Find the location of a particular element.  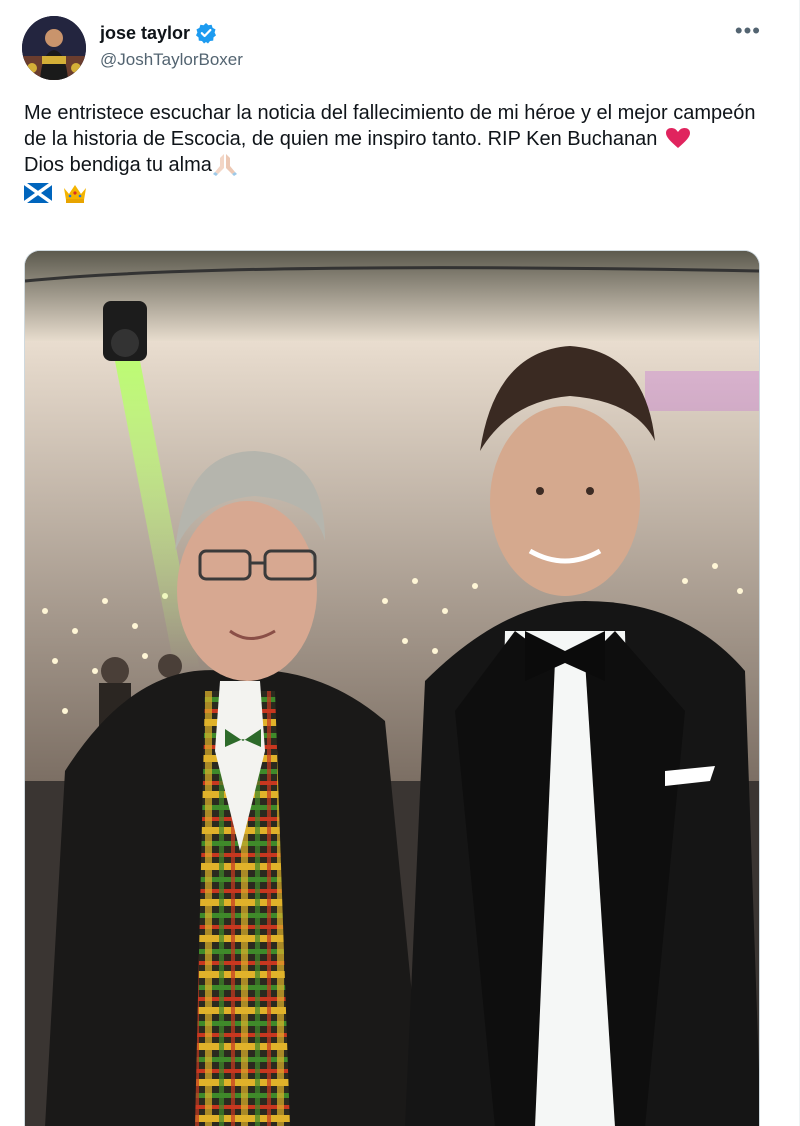

avatar is located at coordinates (54, 48).